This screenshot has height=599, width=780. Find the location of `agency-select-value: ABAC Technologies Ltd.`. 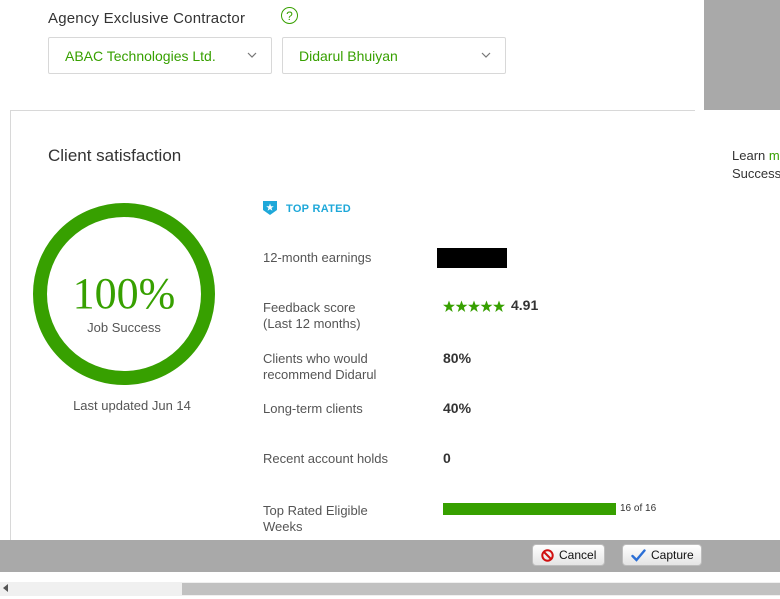

agency-select-value: ABAC Technologies Ltd. is located at coordinates (140, 56).